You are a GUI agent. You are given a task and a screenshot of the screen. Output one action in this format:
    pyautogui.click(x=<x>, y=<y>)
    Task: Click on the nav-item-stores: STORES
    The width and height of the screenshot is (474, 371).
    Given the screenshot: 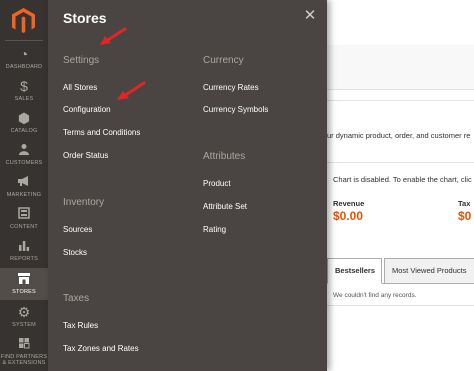 What is the action you would take?
    pyautogui.click(x=24, y=284)
    